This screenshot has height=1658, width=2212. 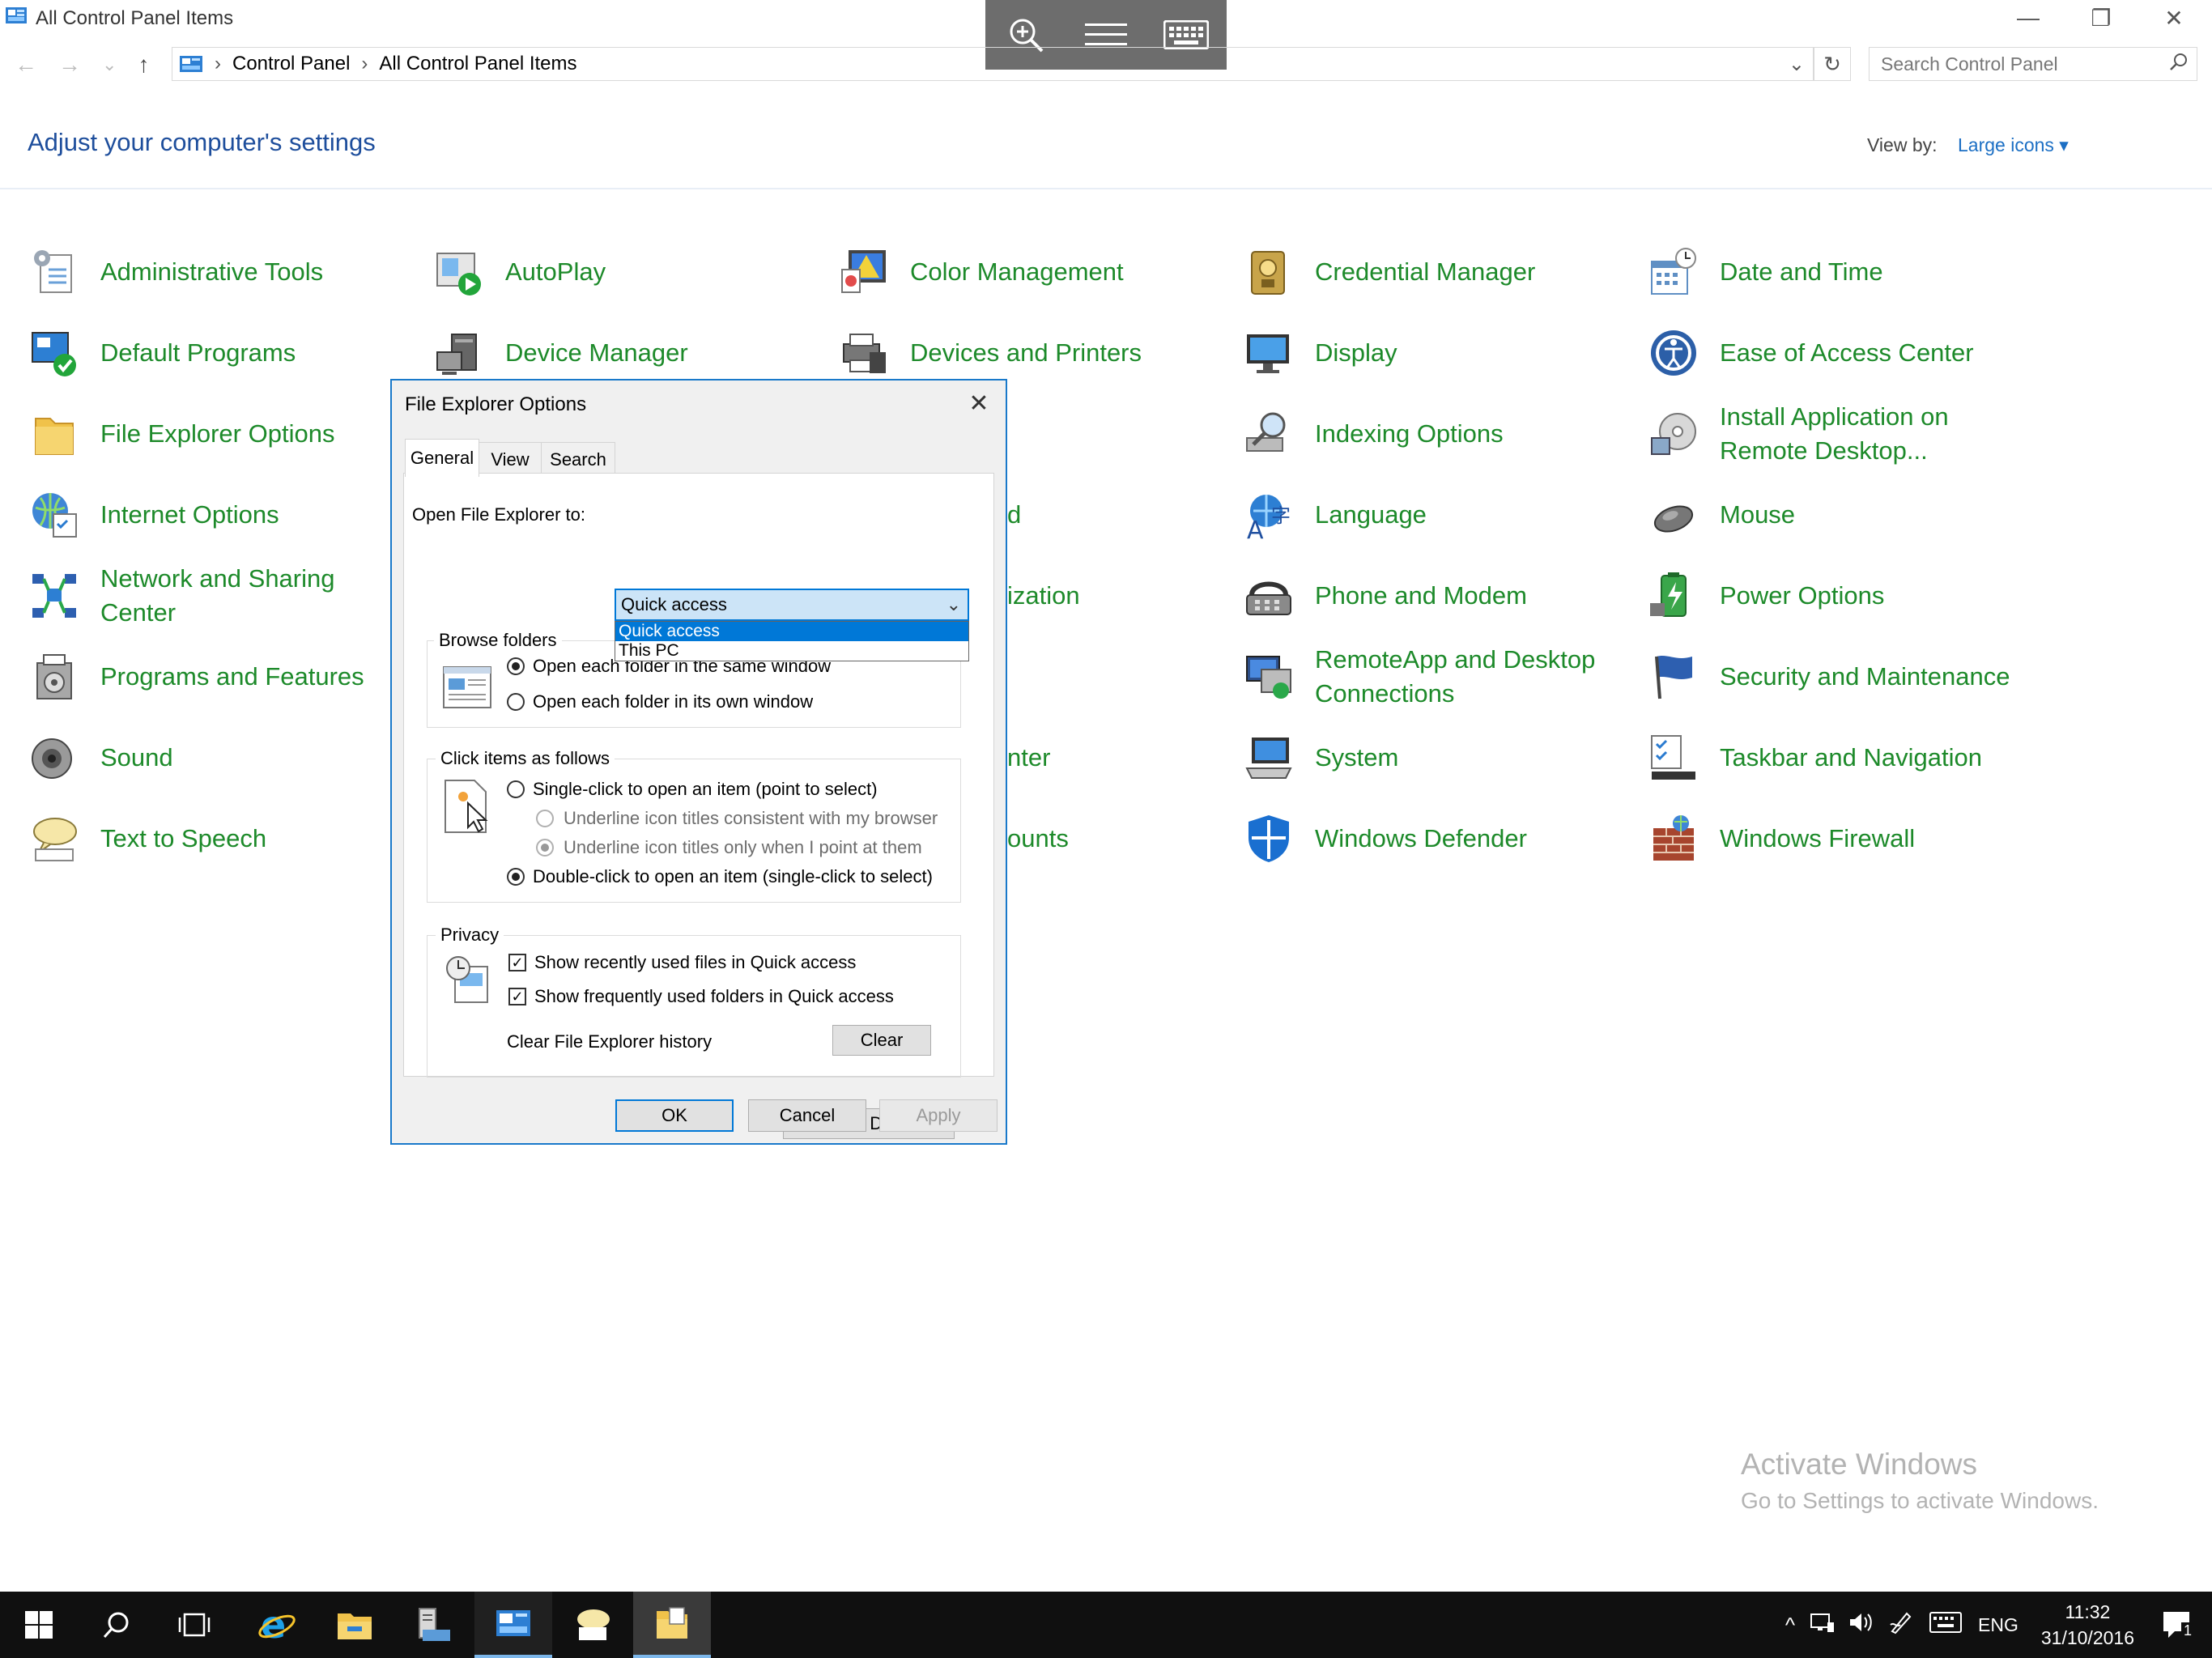 I want to click on dropdown-option-quick-access: Quick access, so click(x=791, y=631).